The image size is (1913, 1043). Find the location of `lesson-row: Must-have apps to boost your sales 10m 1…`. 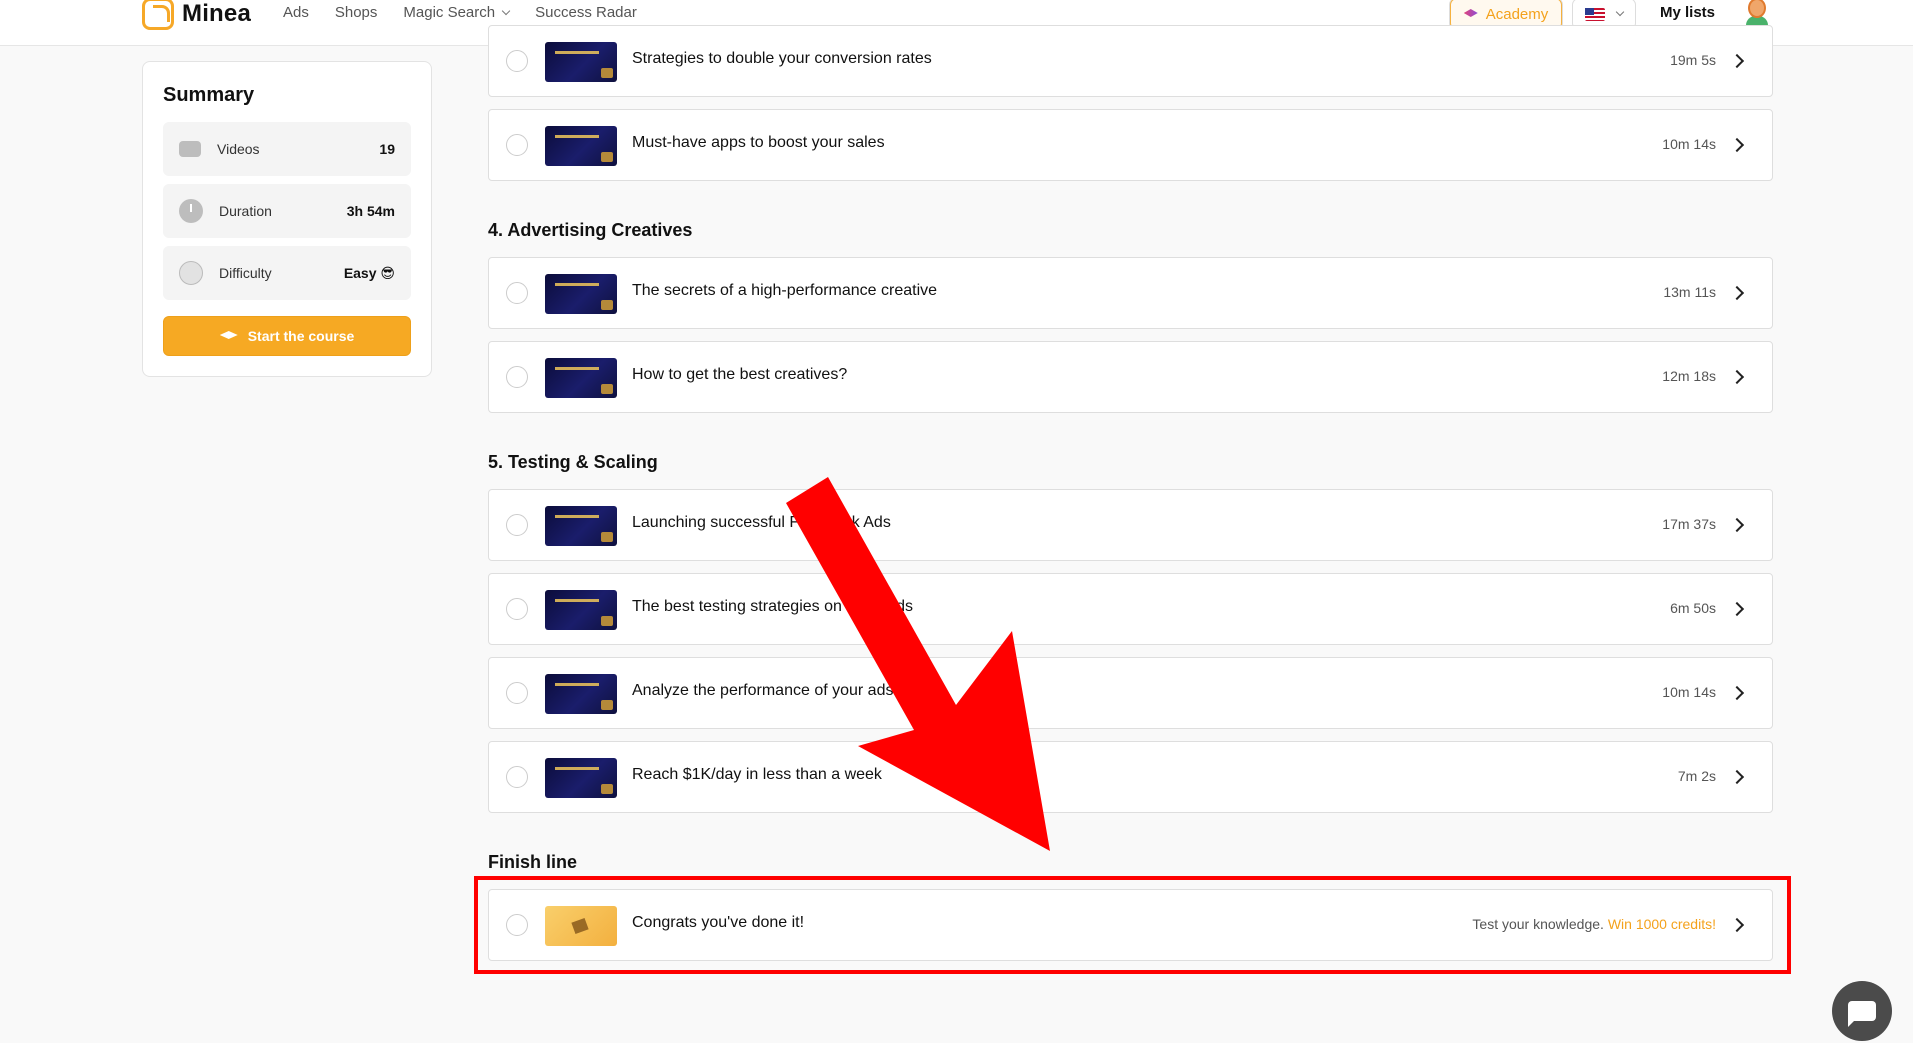

lesson-row: Must-have apps to boost your sales 10m 1… is located at coordinates (1130, 145).